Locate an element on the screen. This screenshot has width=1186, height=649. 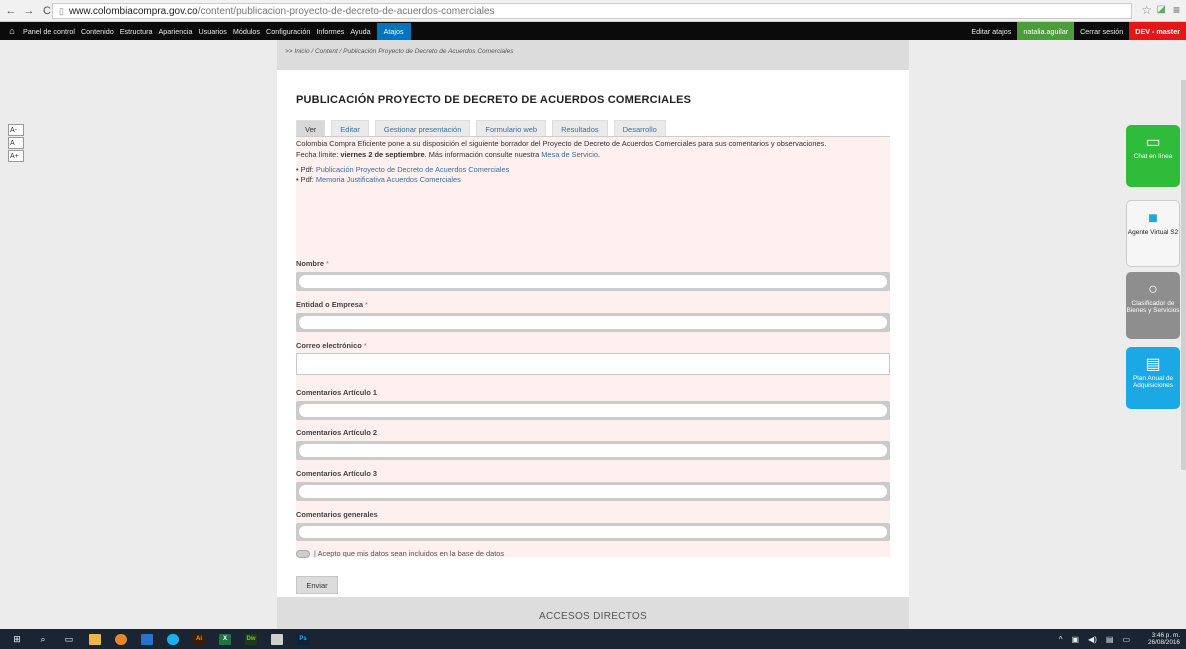
logout-link: Cerrar sesión is located at coordinates (1101, 31).